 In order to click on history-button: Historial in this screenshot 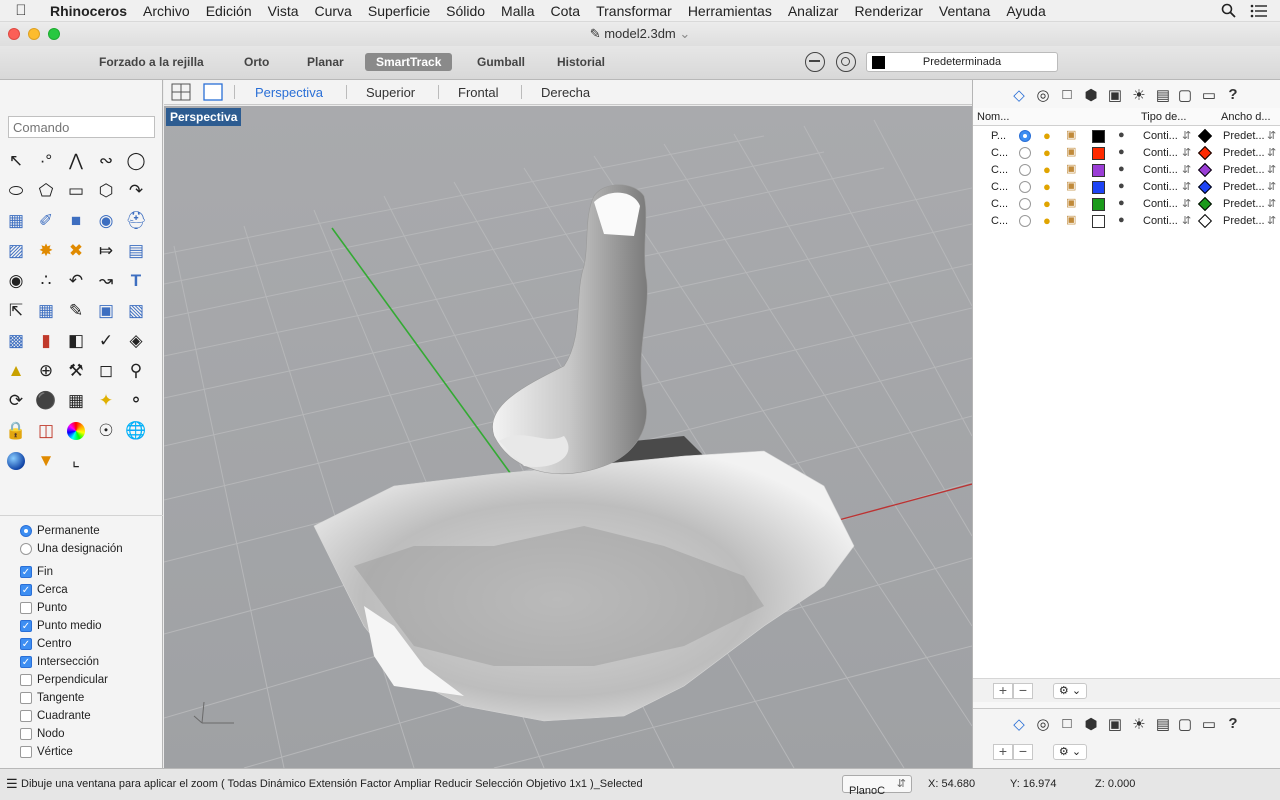, I will do `click(581, 62)`.